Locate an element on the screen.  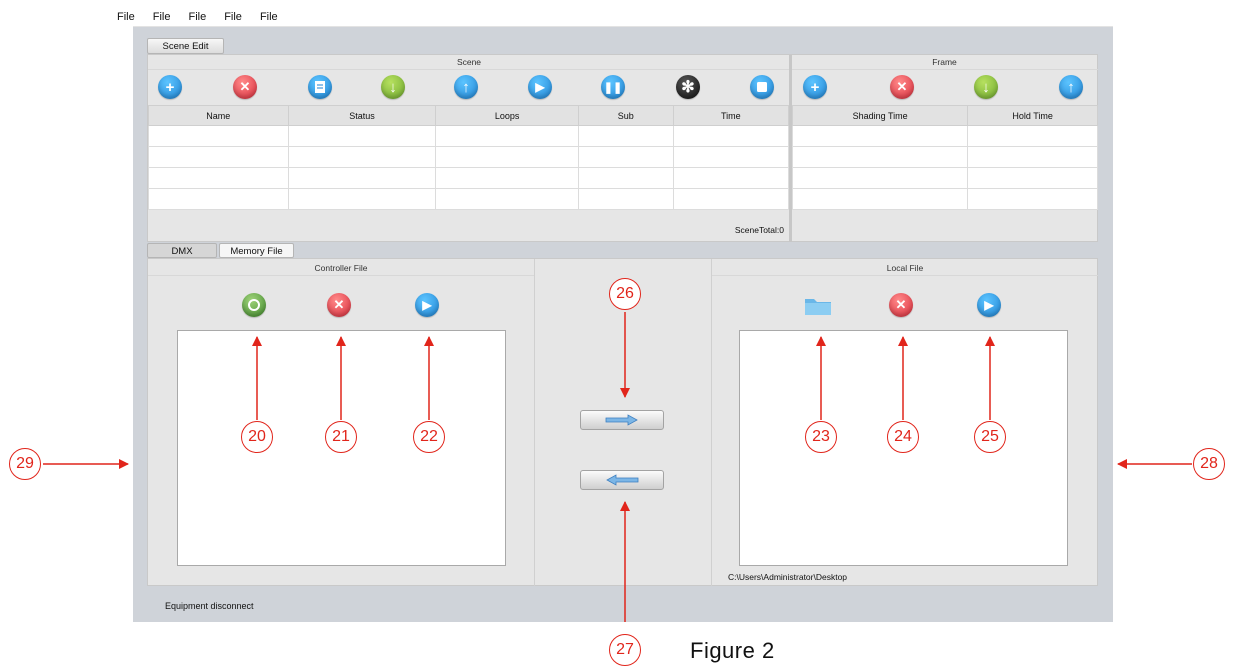
callout-21: 21 is located at coordinates (341, 437).